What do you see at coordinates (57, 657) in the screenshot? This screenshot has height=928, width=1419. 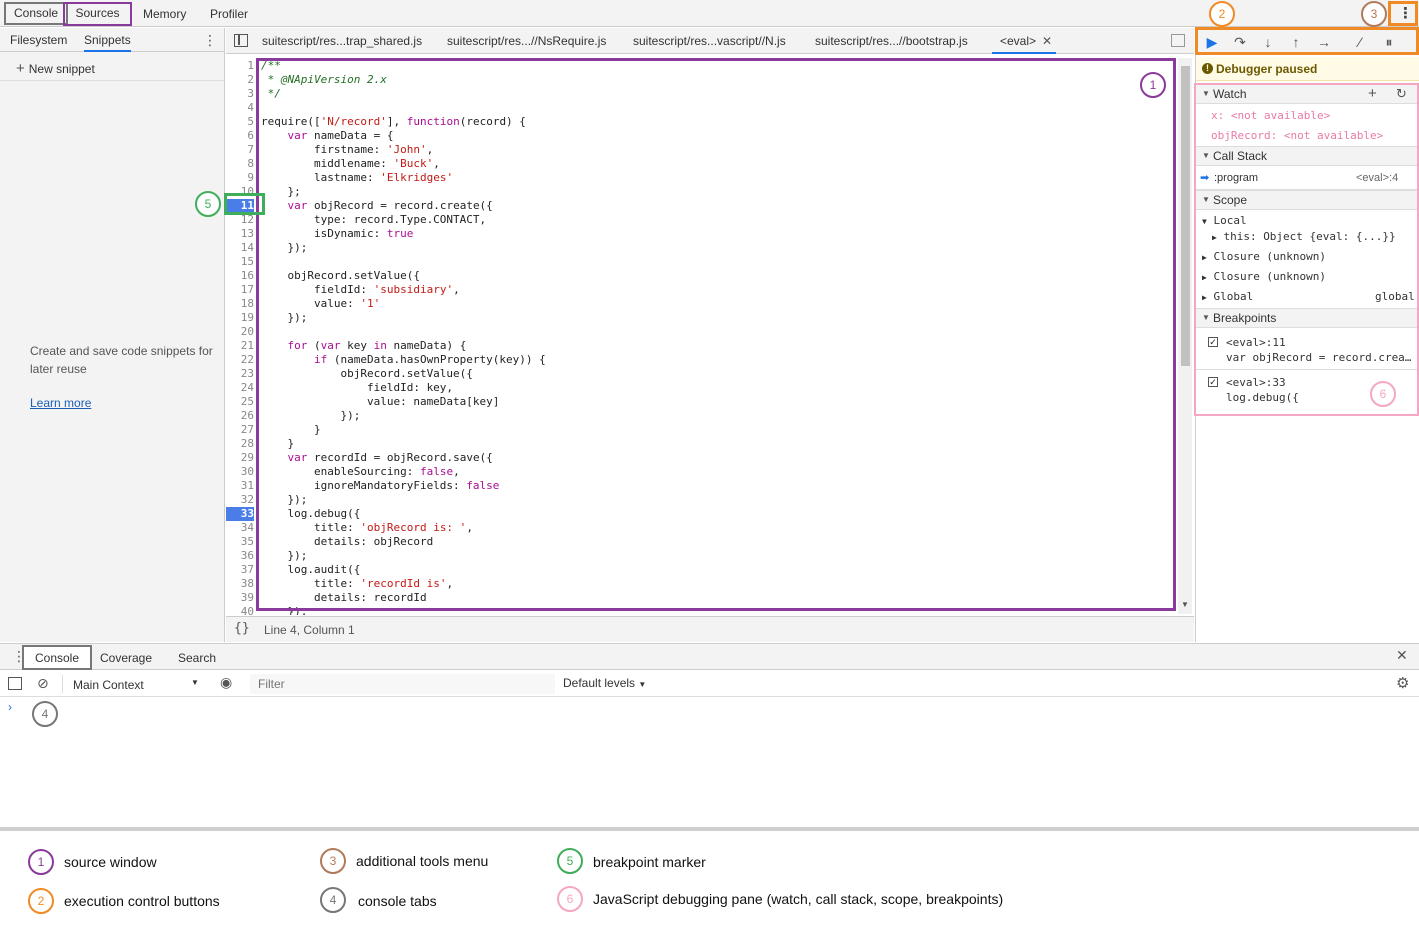 I see `drawer-tab-console: Console` at bounding box center [57, 657].